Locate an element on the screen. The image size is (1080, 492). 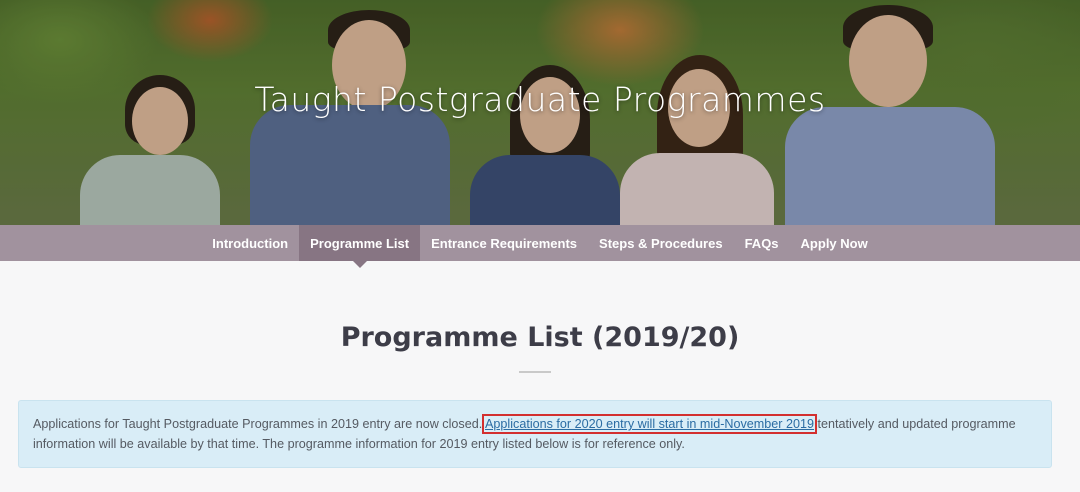
page-title: Programme List (2019/20) is located at coordinates (540, 337).